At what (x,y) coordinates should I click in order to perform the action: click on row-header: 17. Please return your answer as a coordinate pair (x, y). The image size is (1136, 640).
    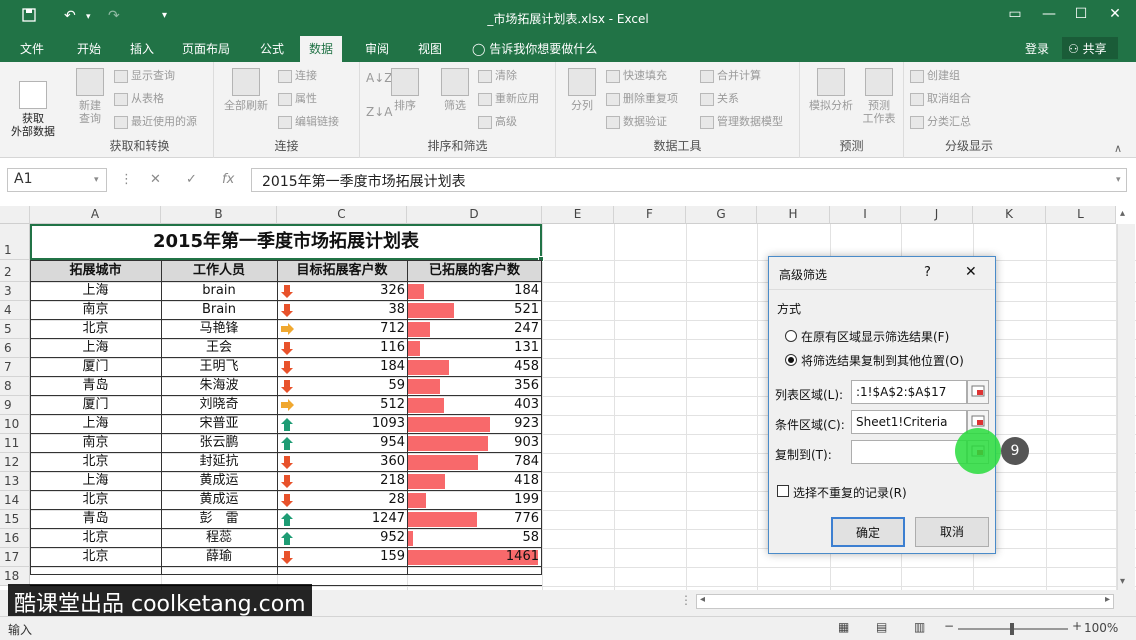
    Looking at the image, I should click on (15, 557).